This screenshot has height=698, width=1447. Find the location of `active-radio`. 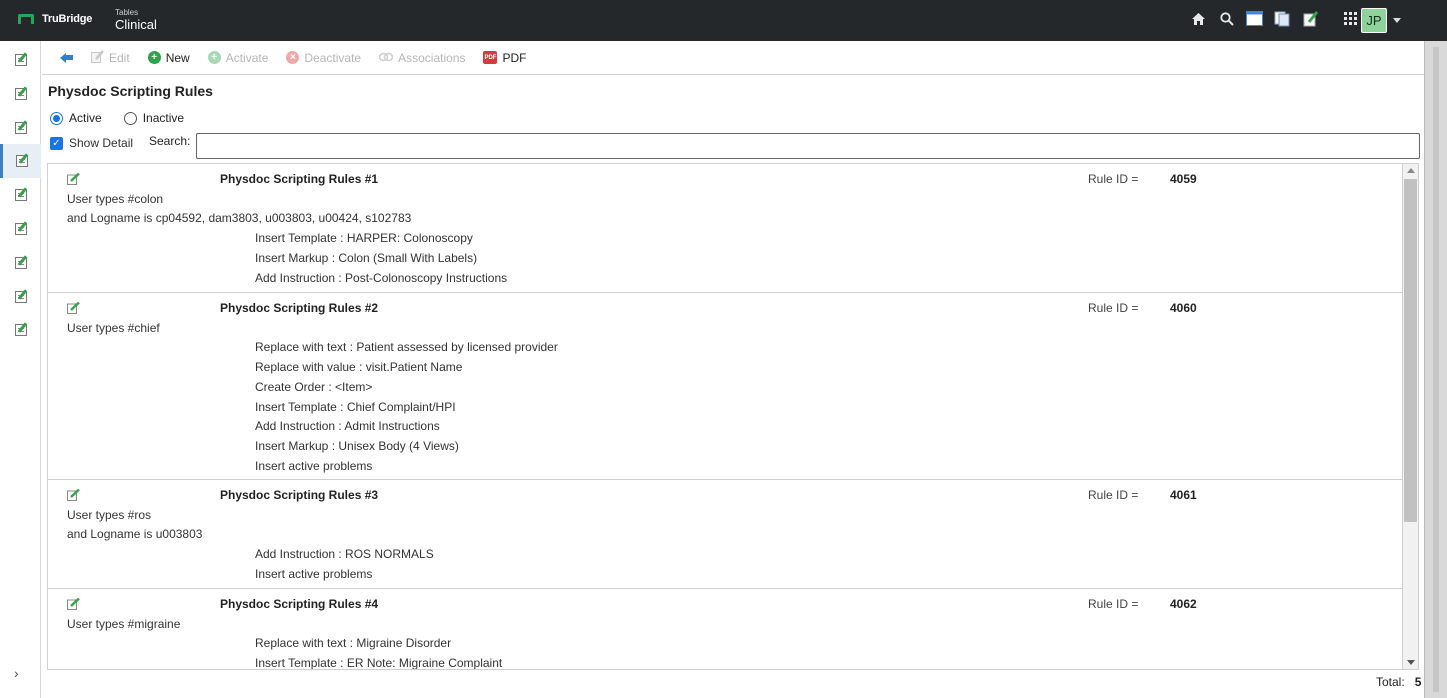

active-radio is located at coordinates (56, 118).